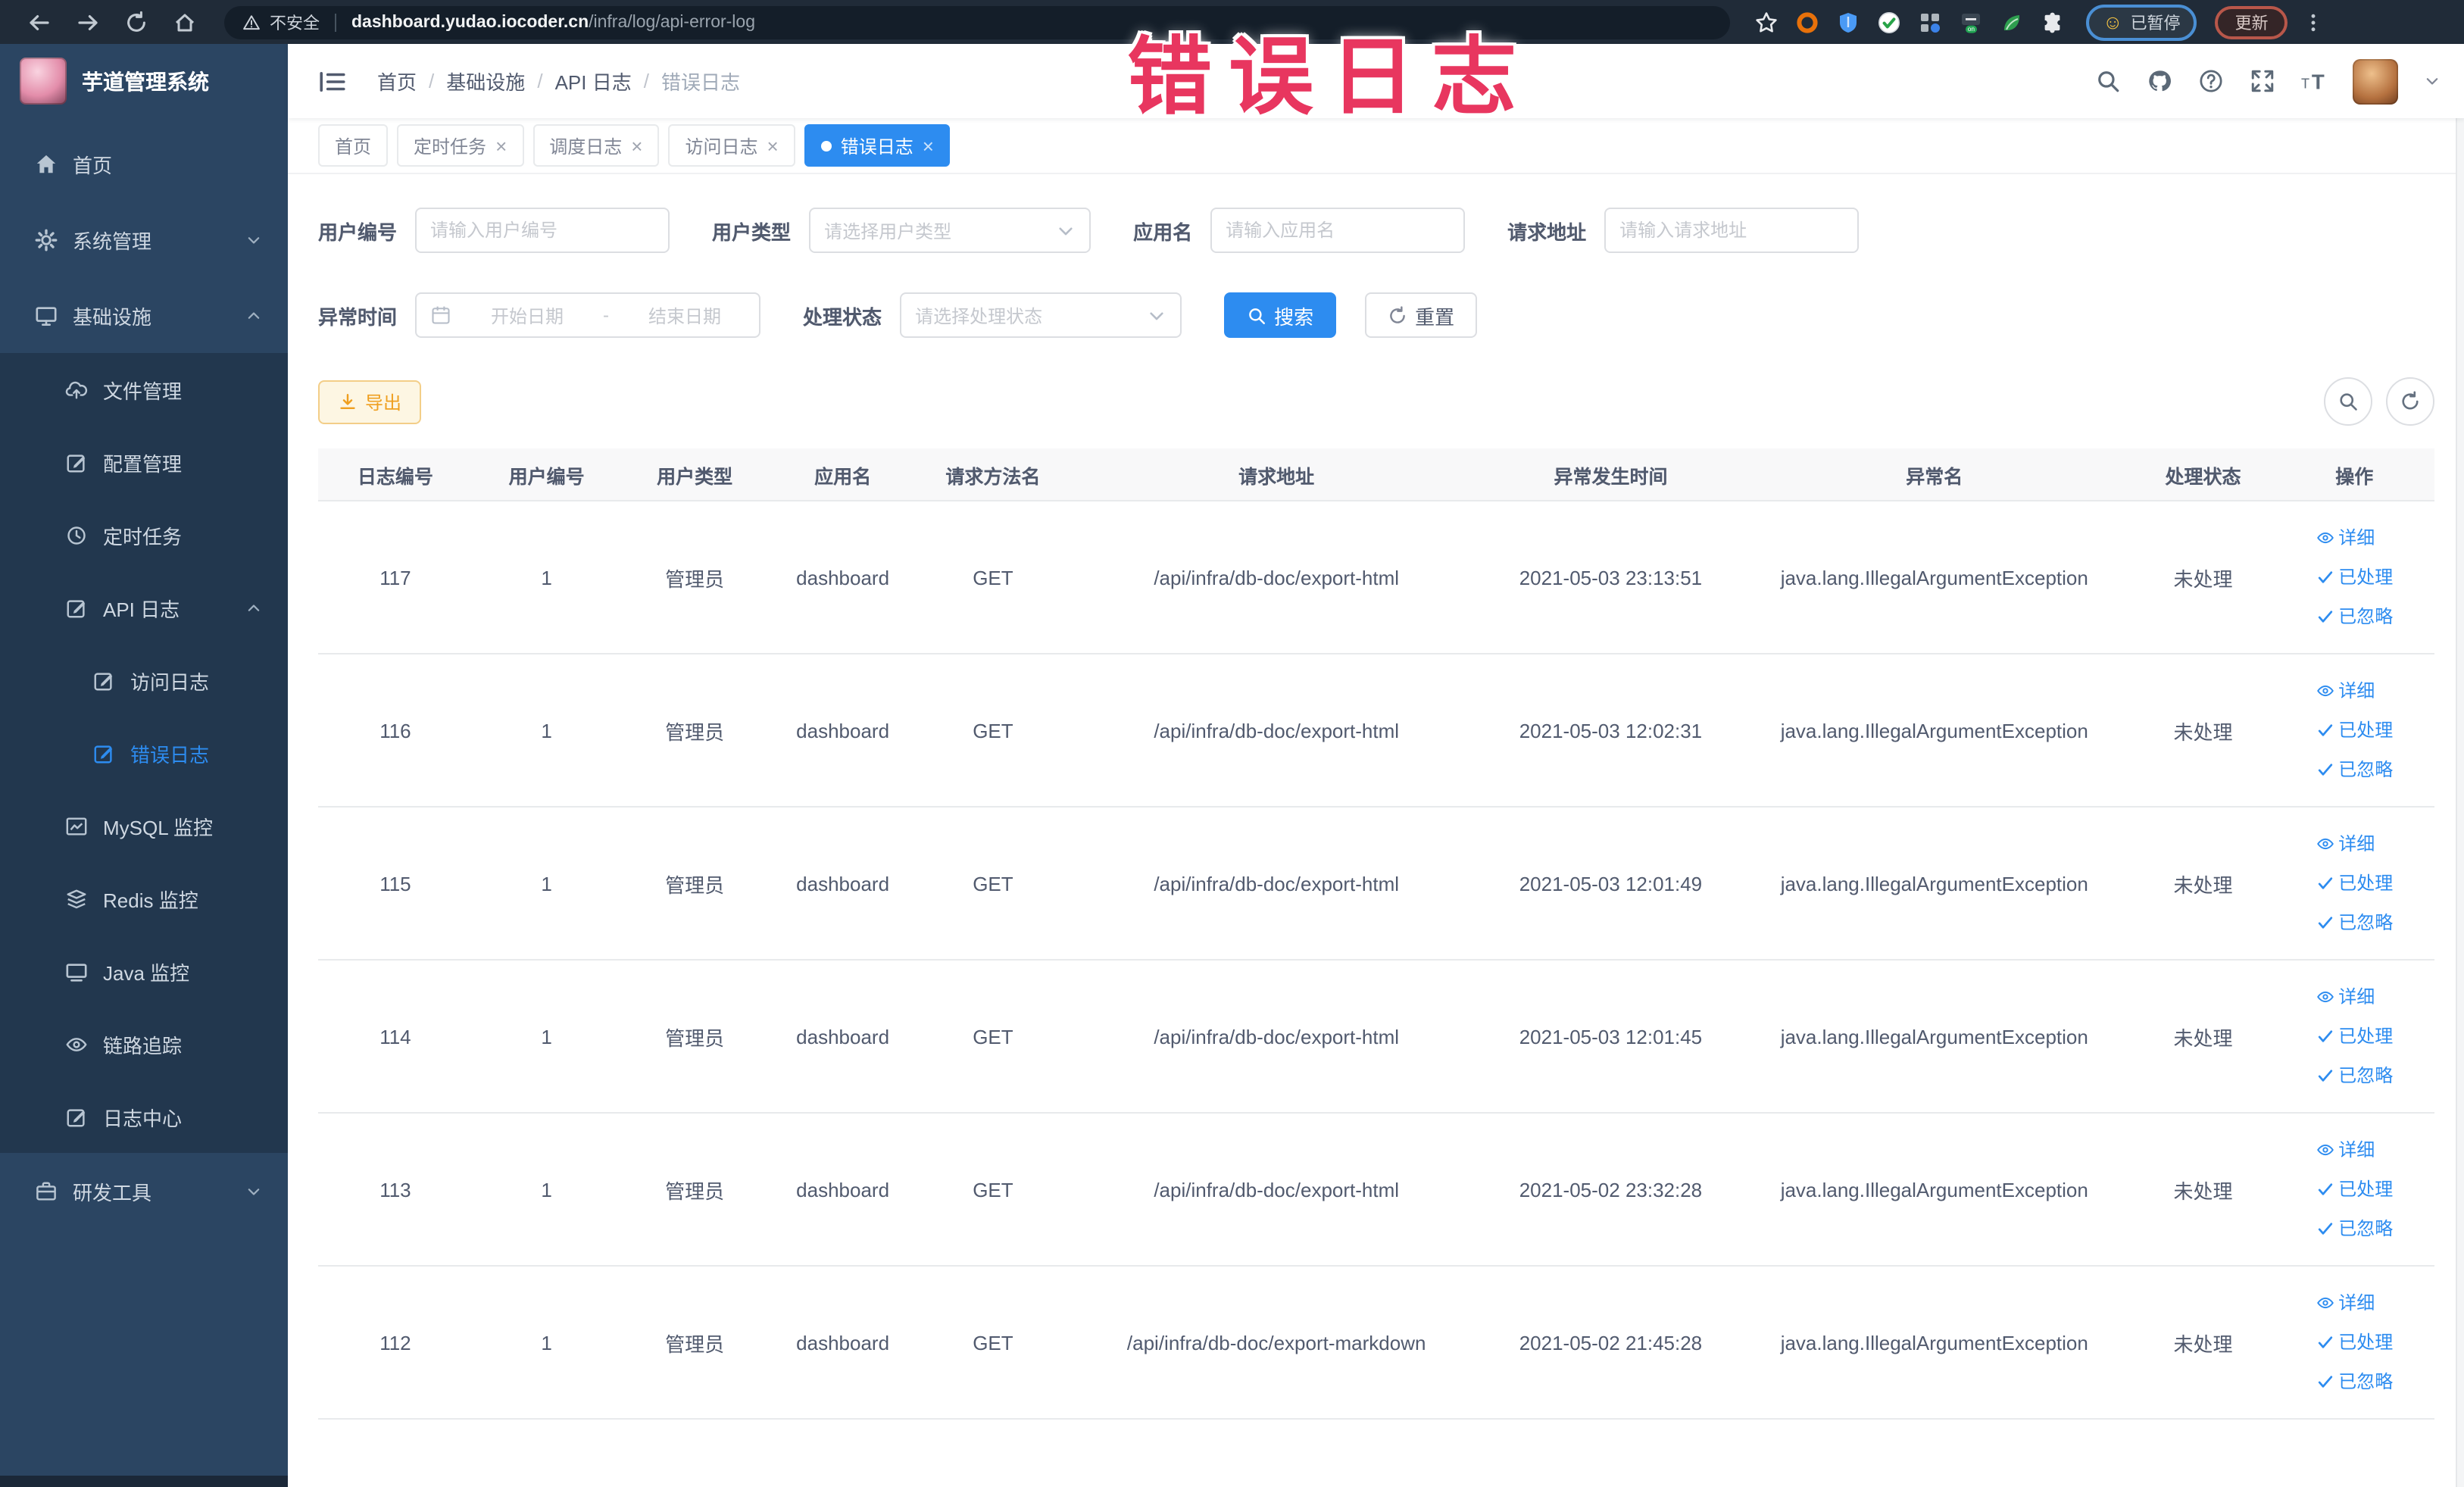 The width and height of the screenshot is (2464, 1487). What do you see at coordinates (144, 825) in the screenshot?
I see `sidebar-item-9: MySQL 监控` at bounding box center [144, 825].